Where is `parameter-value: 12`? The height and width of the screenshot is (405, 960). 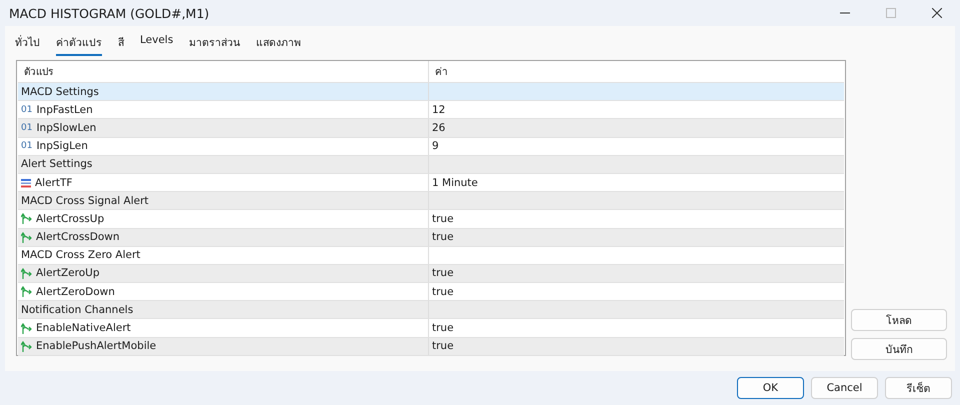 parameter-value: 12 is located at coordinates (439, 110).